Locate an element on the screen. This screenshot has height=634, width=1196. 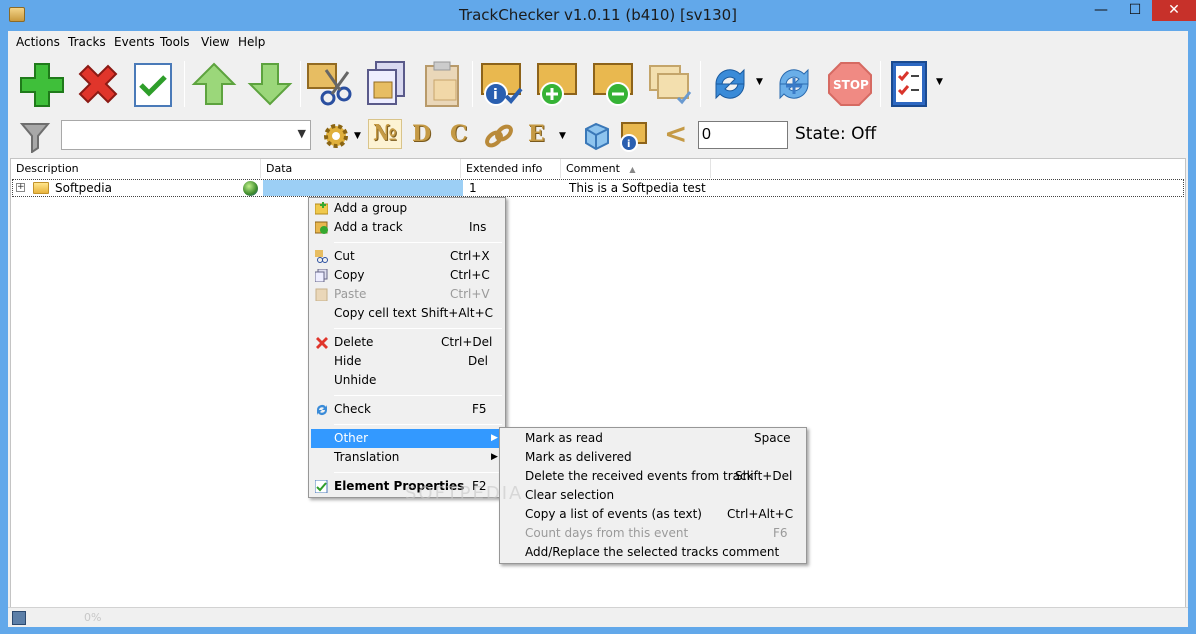
menu-item-paste: Paste Ctrl+V is located at coordinates (407, 294).